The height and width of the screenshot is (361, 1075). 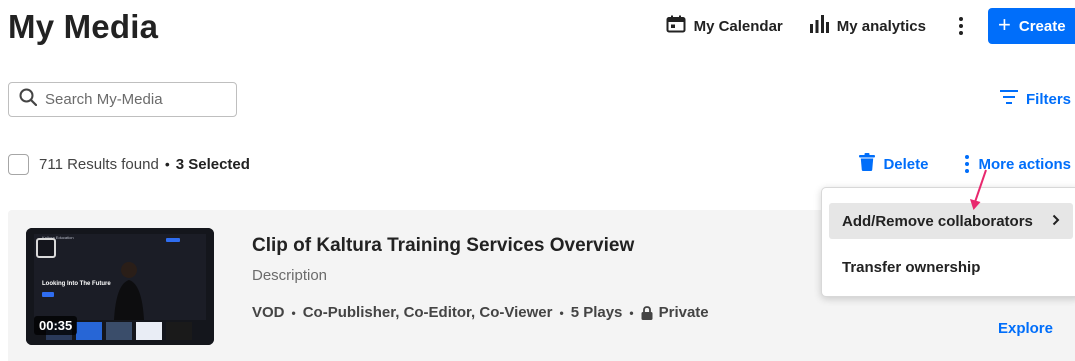 I want to click on my-calendar-link: My Calendar, so click(x=724, y=26).